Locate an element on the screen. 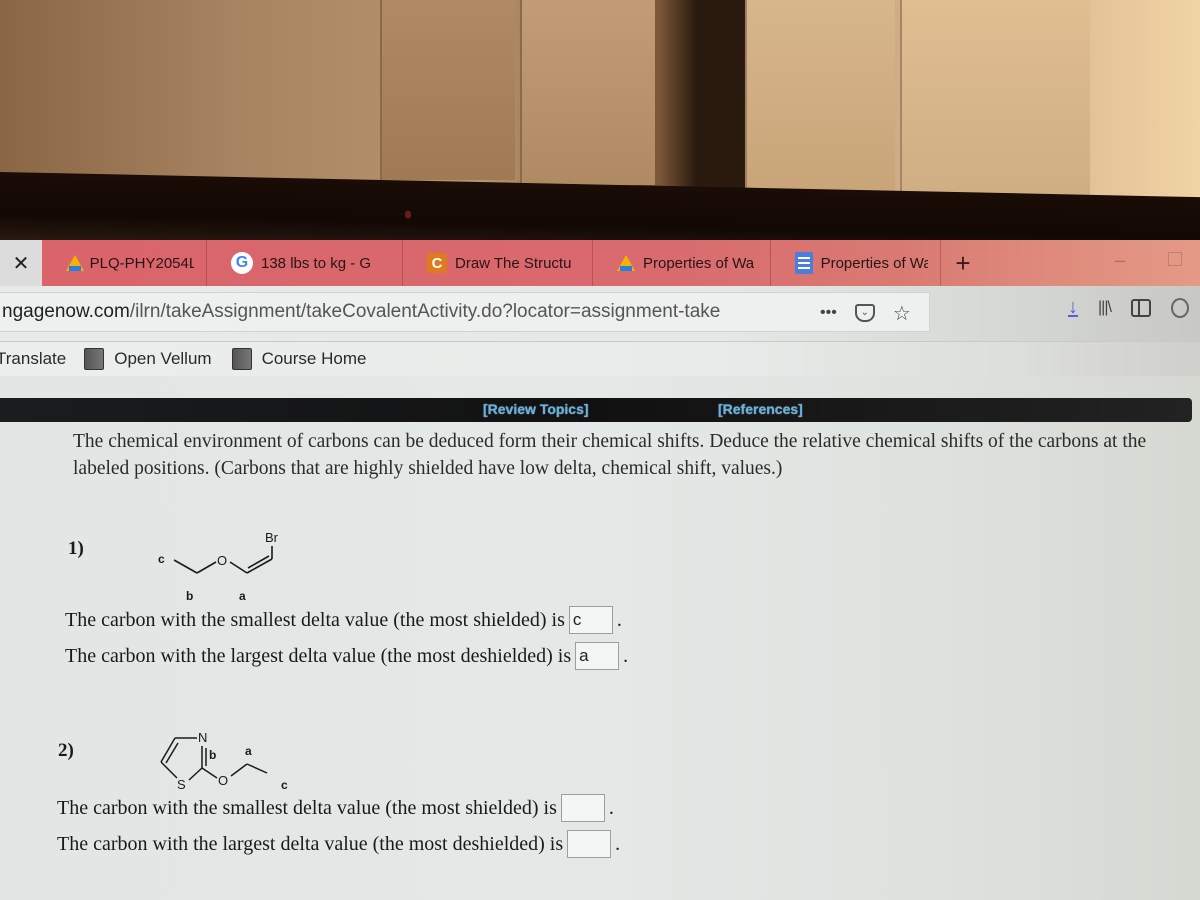 This screenshot has height=900, width=1200. assignment-nav-strip: [Review Topics] [References] is located at coordinates (596, 410).